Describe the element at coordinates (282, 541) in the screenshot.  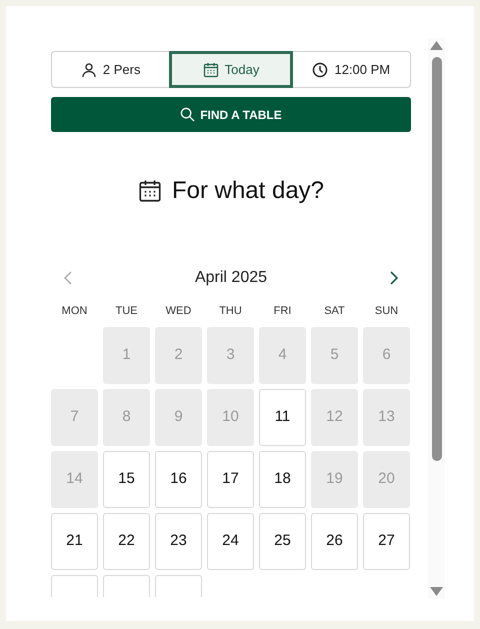
I see `day-cell: 25` at that location.